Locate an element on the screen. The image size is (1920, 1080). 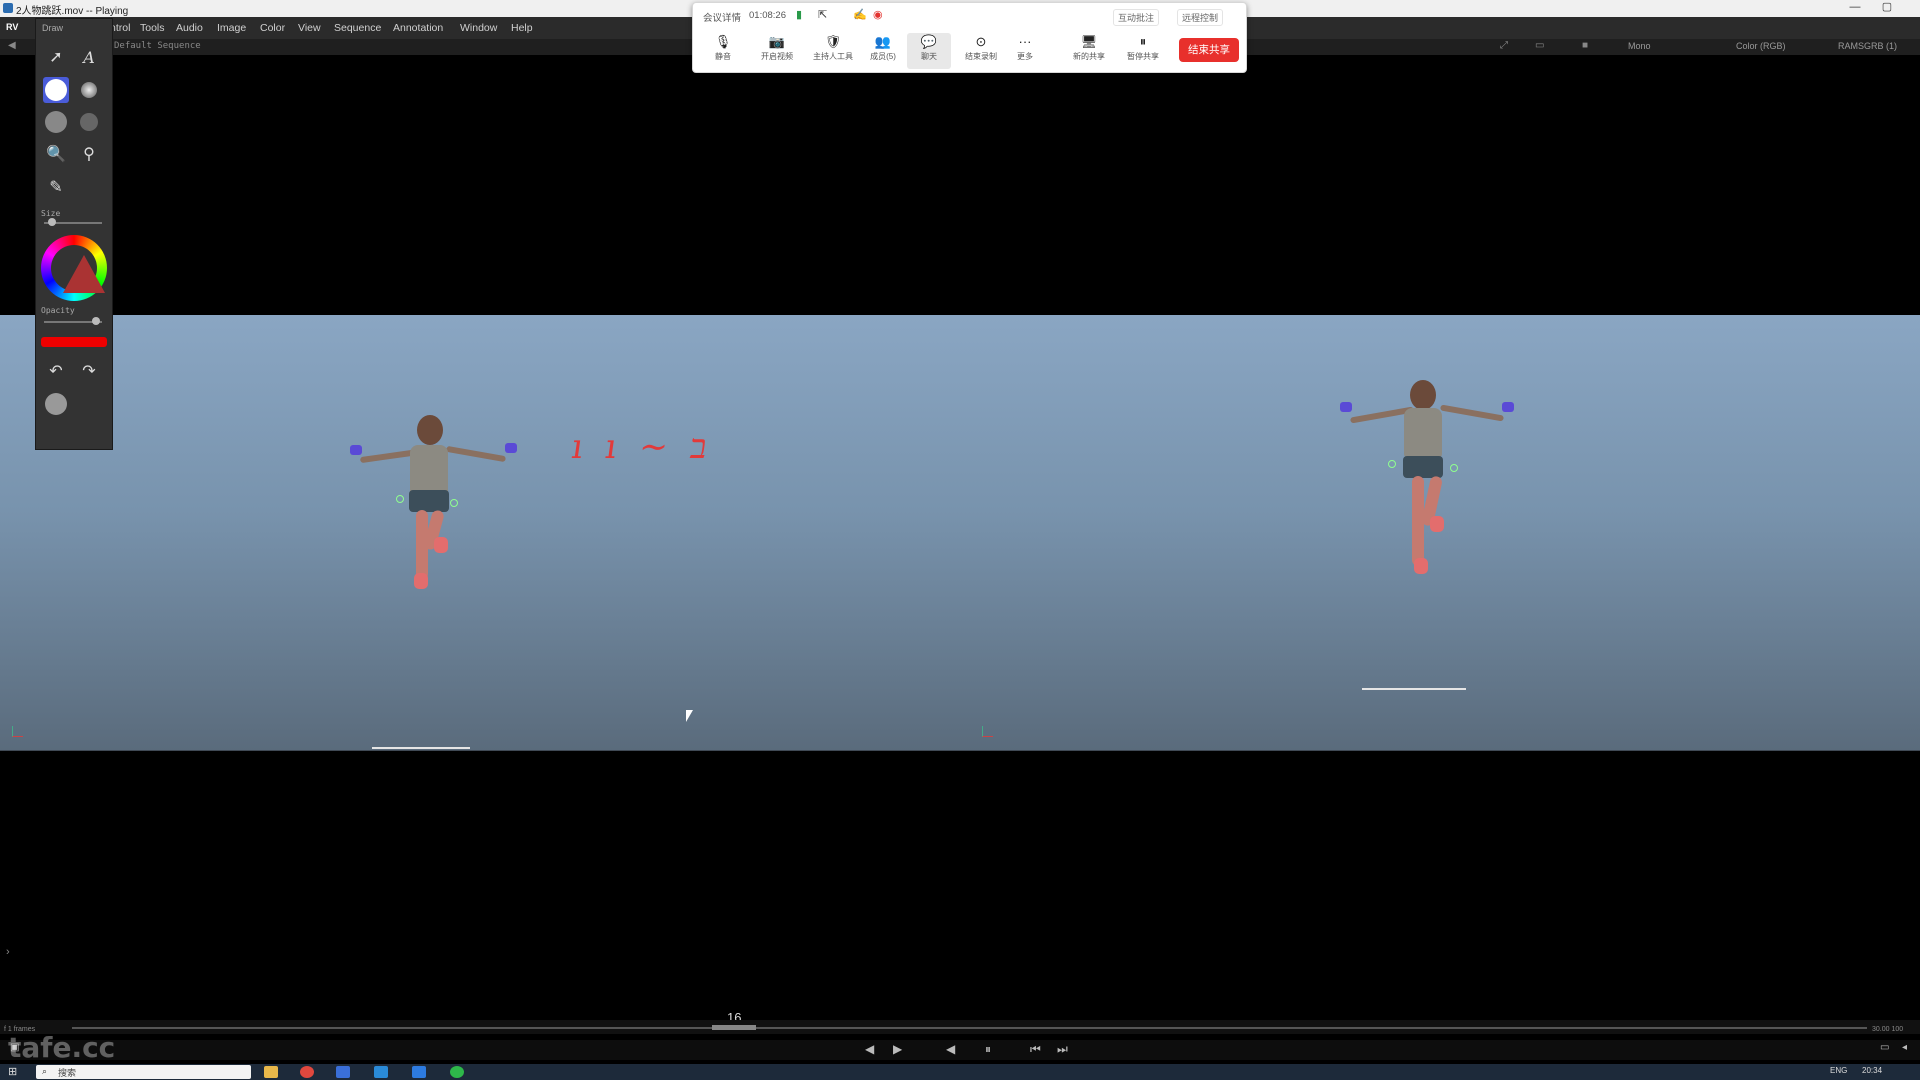
brush-gray-button is located at coordinates (56, 122).